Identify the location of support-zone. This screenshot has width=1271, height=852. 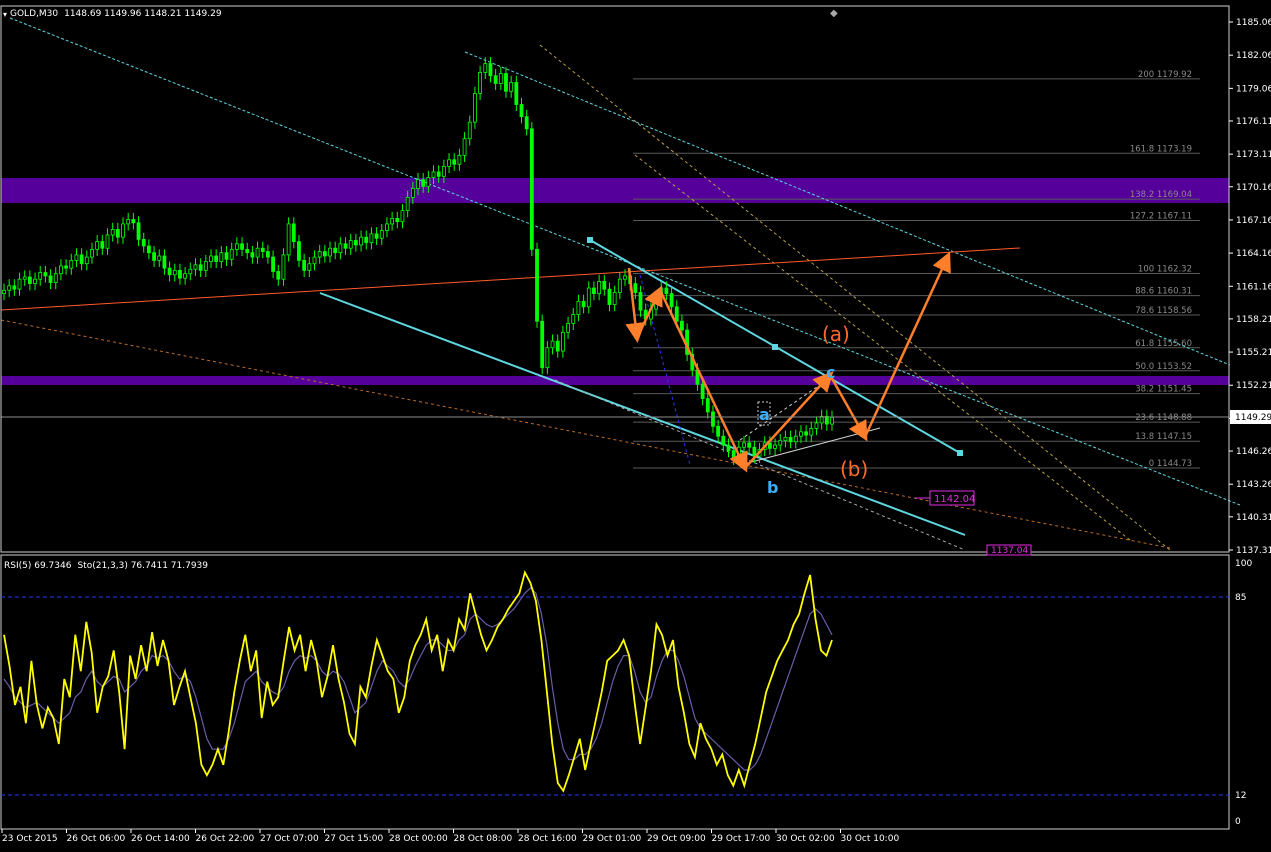
(615, 380).